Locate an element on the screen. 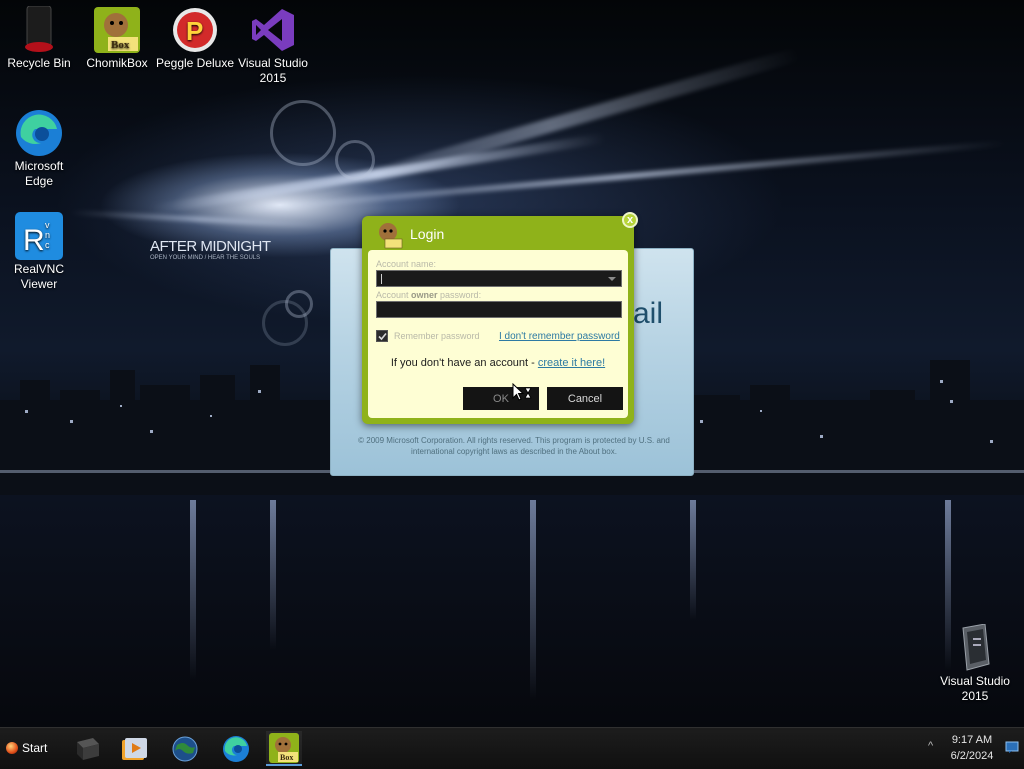 The image size is (1024, 769). desktop-icon-realvnc: Rvnc RealVNC Viewer is located at coordinates (39, 252).